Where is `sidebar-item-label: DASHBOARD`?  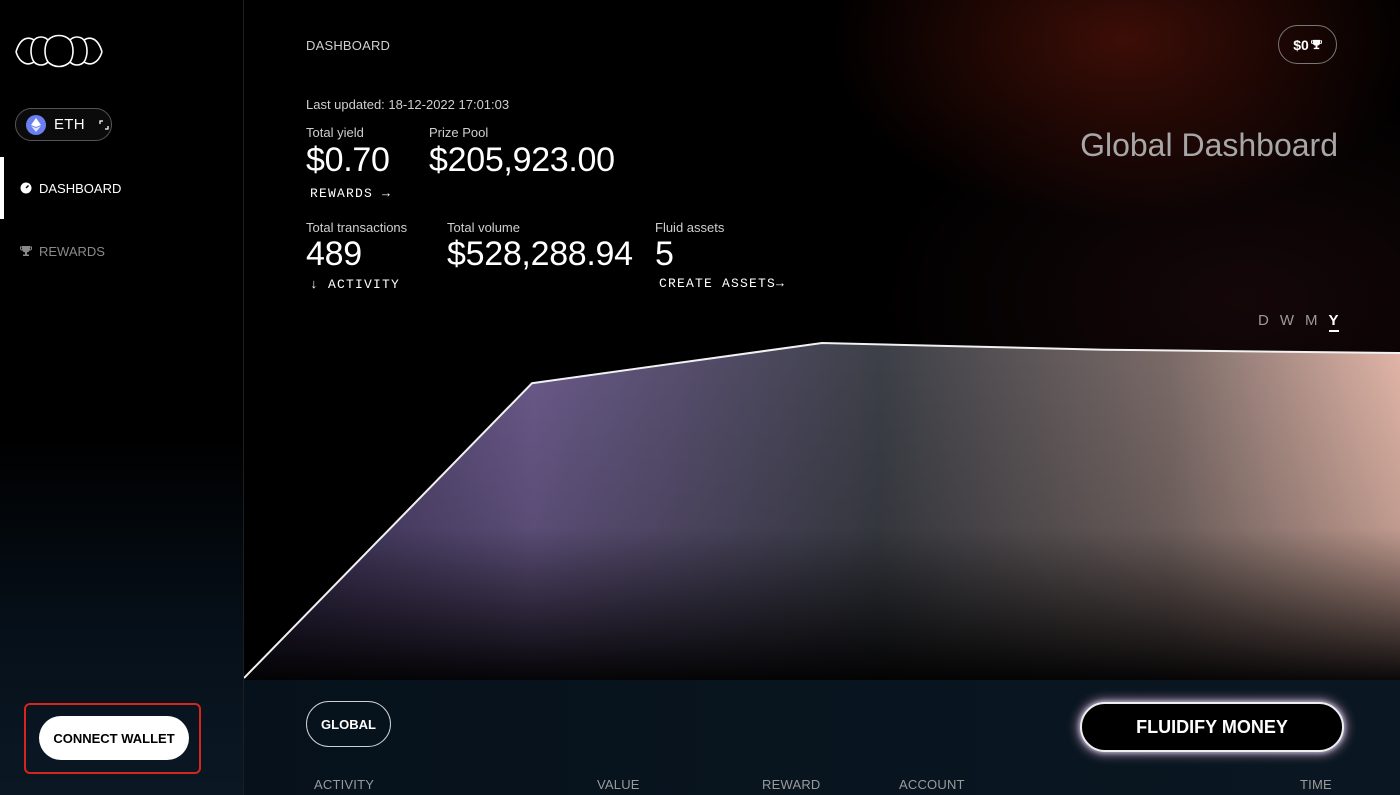 sidebar-item-label: DASHBOARD is located at coordinates (80, 188).